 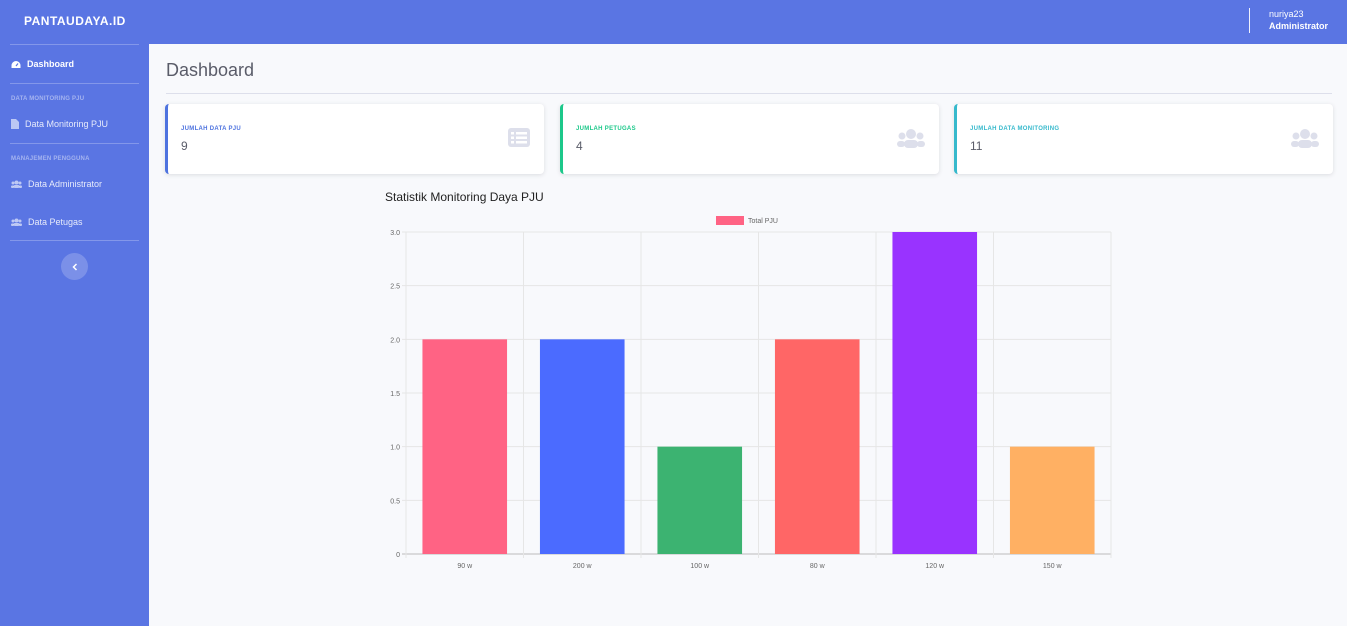 I want to click on sidebar-item-dashboard: Dashboard, so click(x=42, y=64).